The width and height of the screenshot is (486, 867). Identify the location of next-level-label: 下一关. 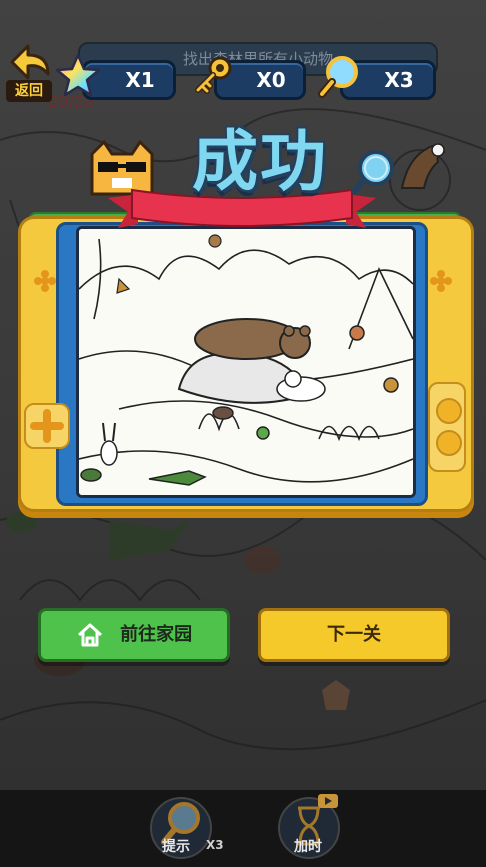
(354, 634).